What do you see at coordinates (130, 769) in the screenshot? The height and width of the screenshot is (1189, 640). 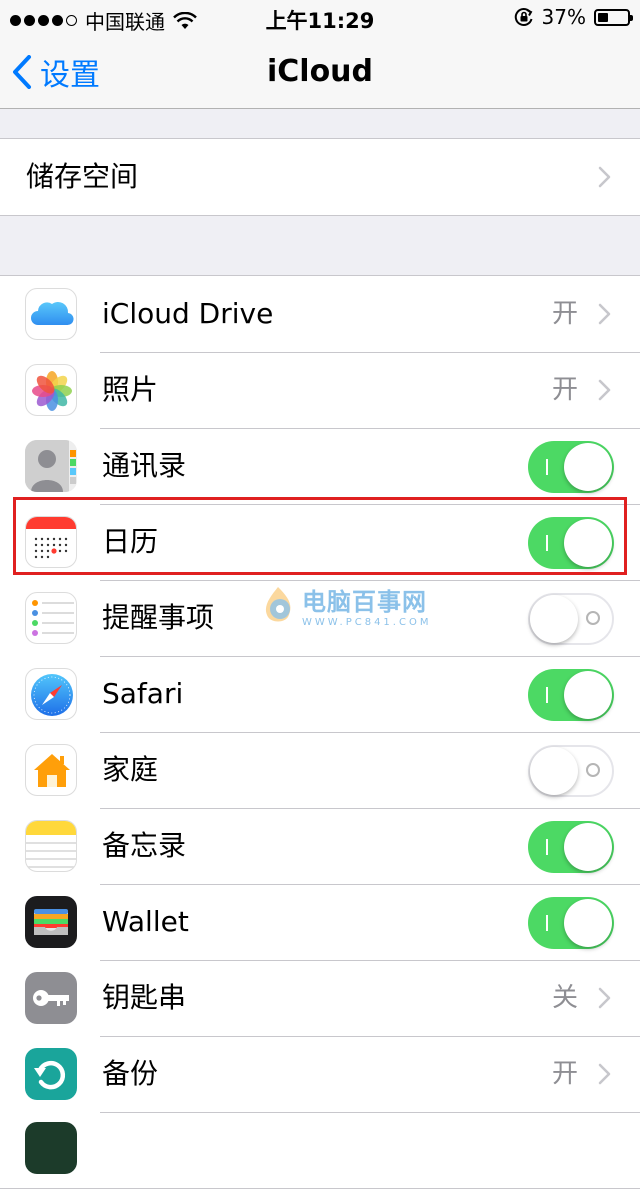 I see `app-label: 家庭` at bounding box center [130, 769].